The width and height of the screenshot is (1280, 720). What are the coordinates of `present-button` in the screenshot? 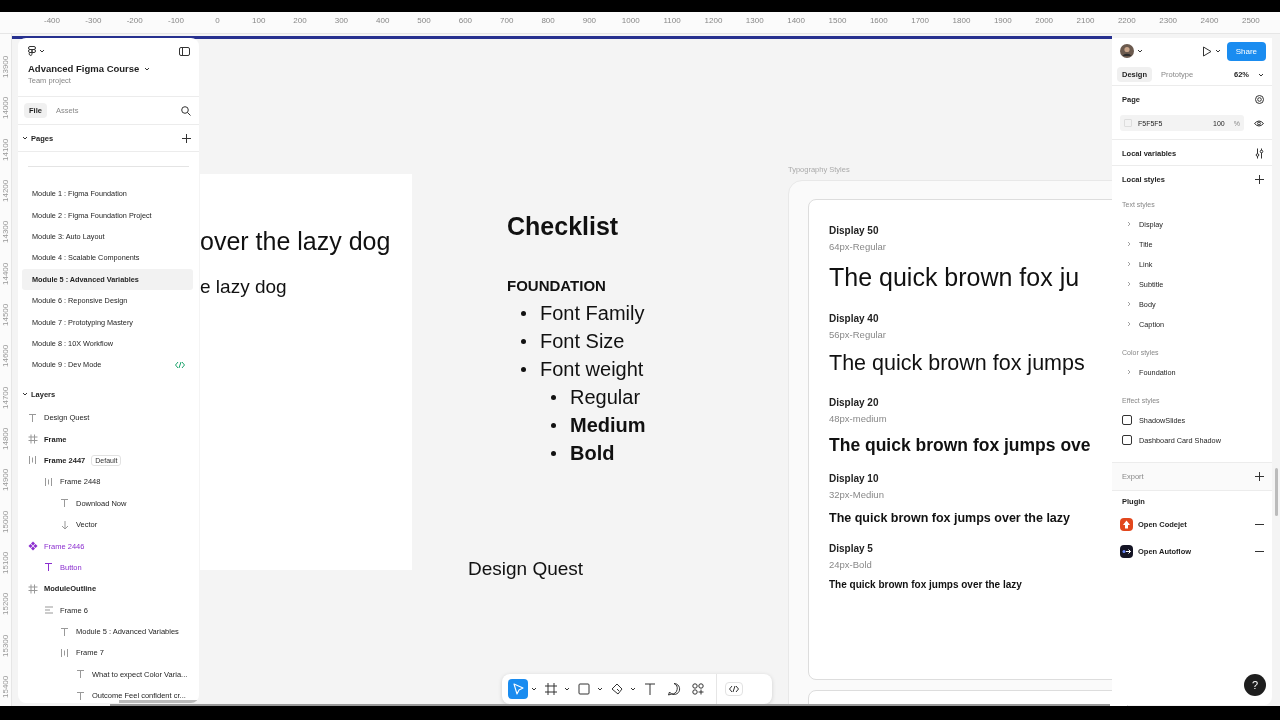 It's located at (1211, 51).